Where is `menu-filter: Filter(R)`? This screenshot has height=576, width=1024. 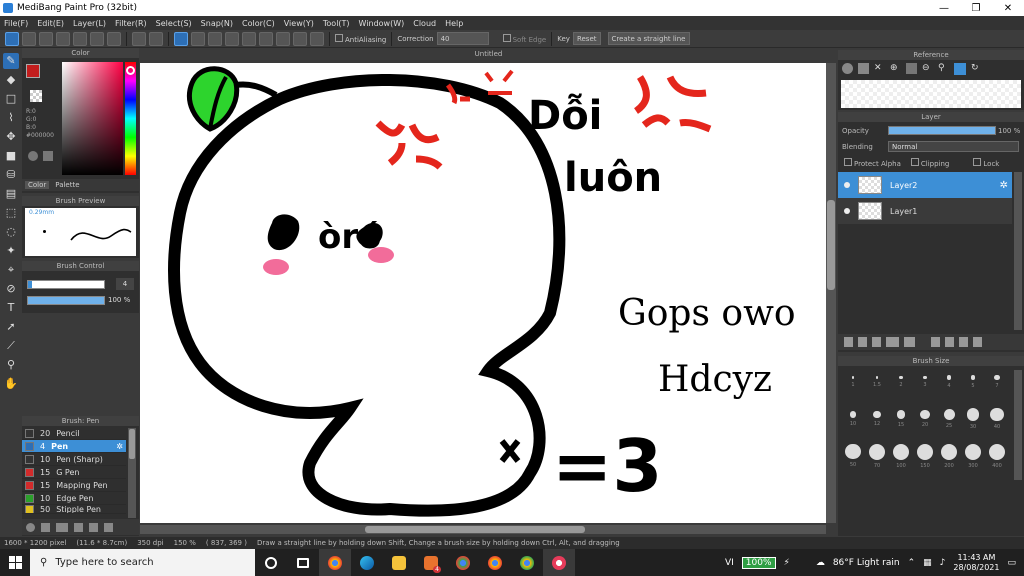
menu-filter: Filter(R) is located at coordinates (131, 23).